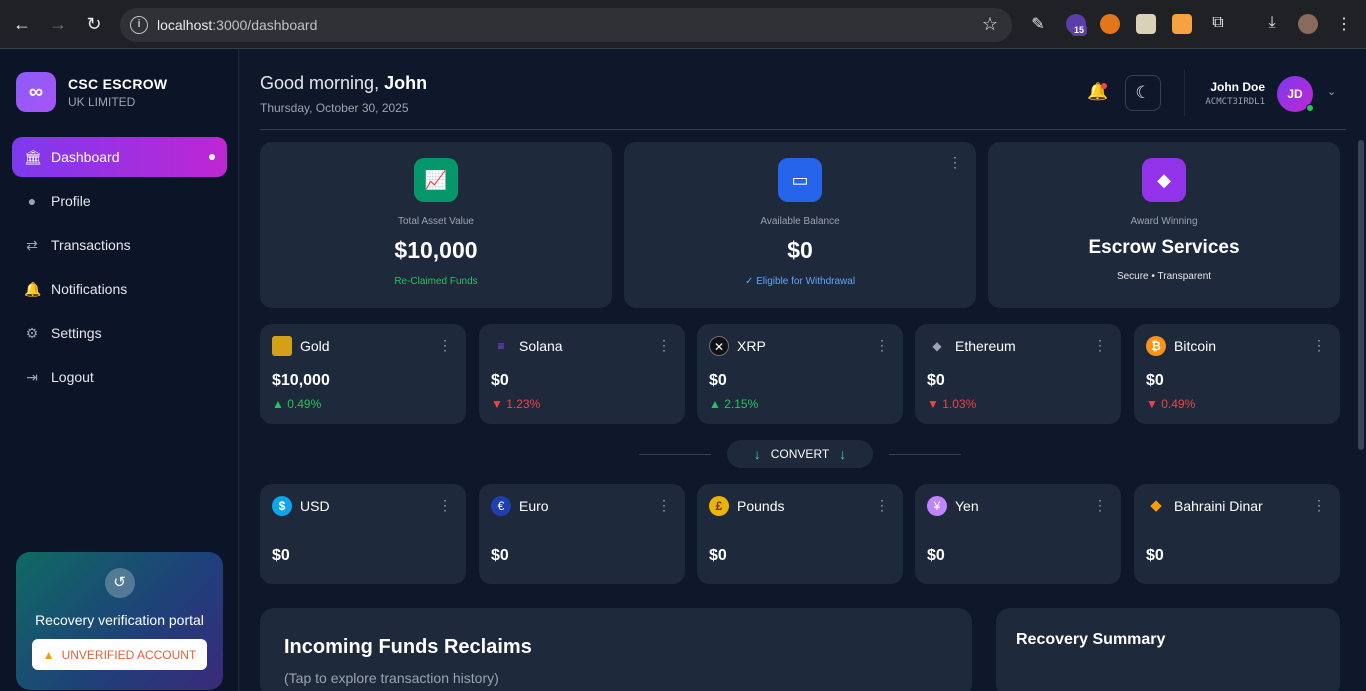 The image size is (1366, 691). What do you see at coordinates (58, 24) in the screenshot?
I see `forward-icon: →` at bounding box center [58, 24].